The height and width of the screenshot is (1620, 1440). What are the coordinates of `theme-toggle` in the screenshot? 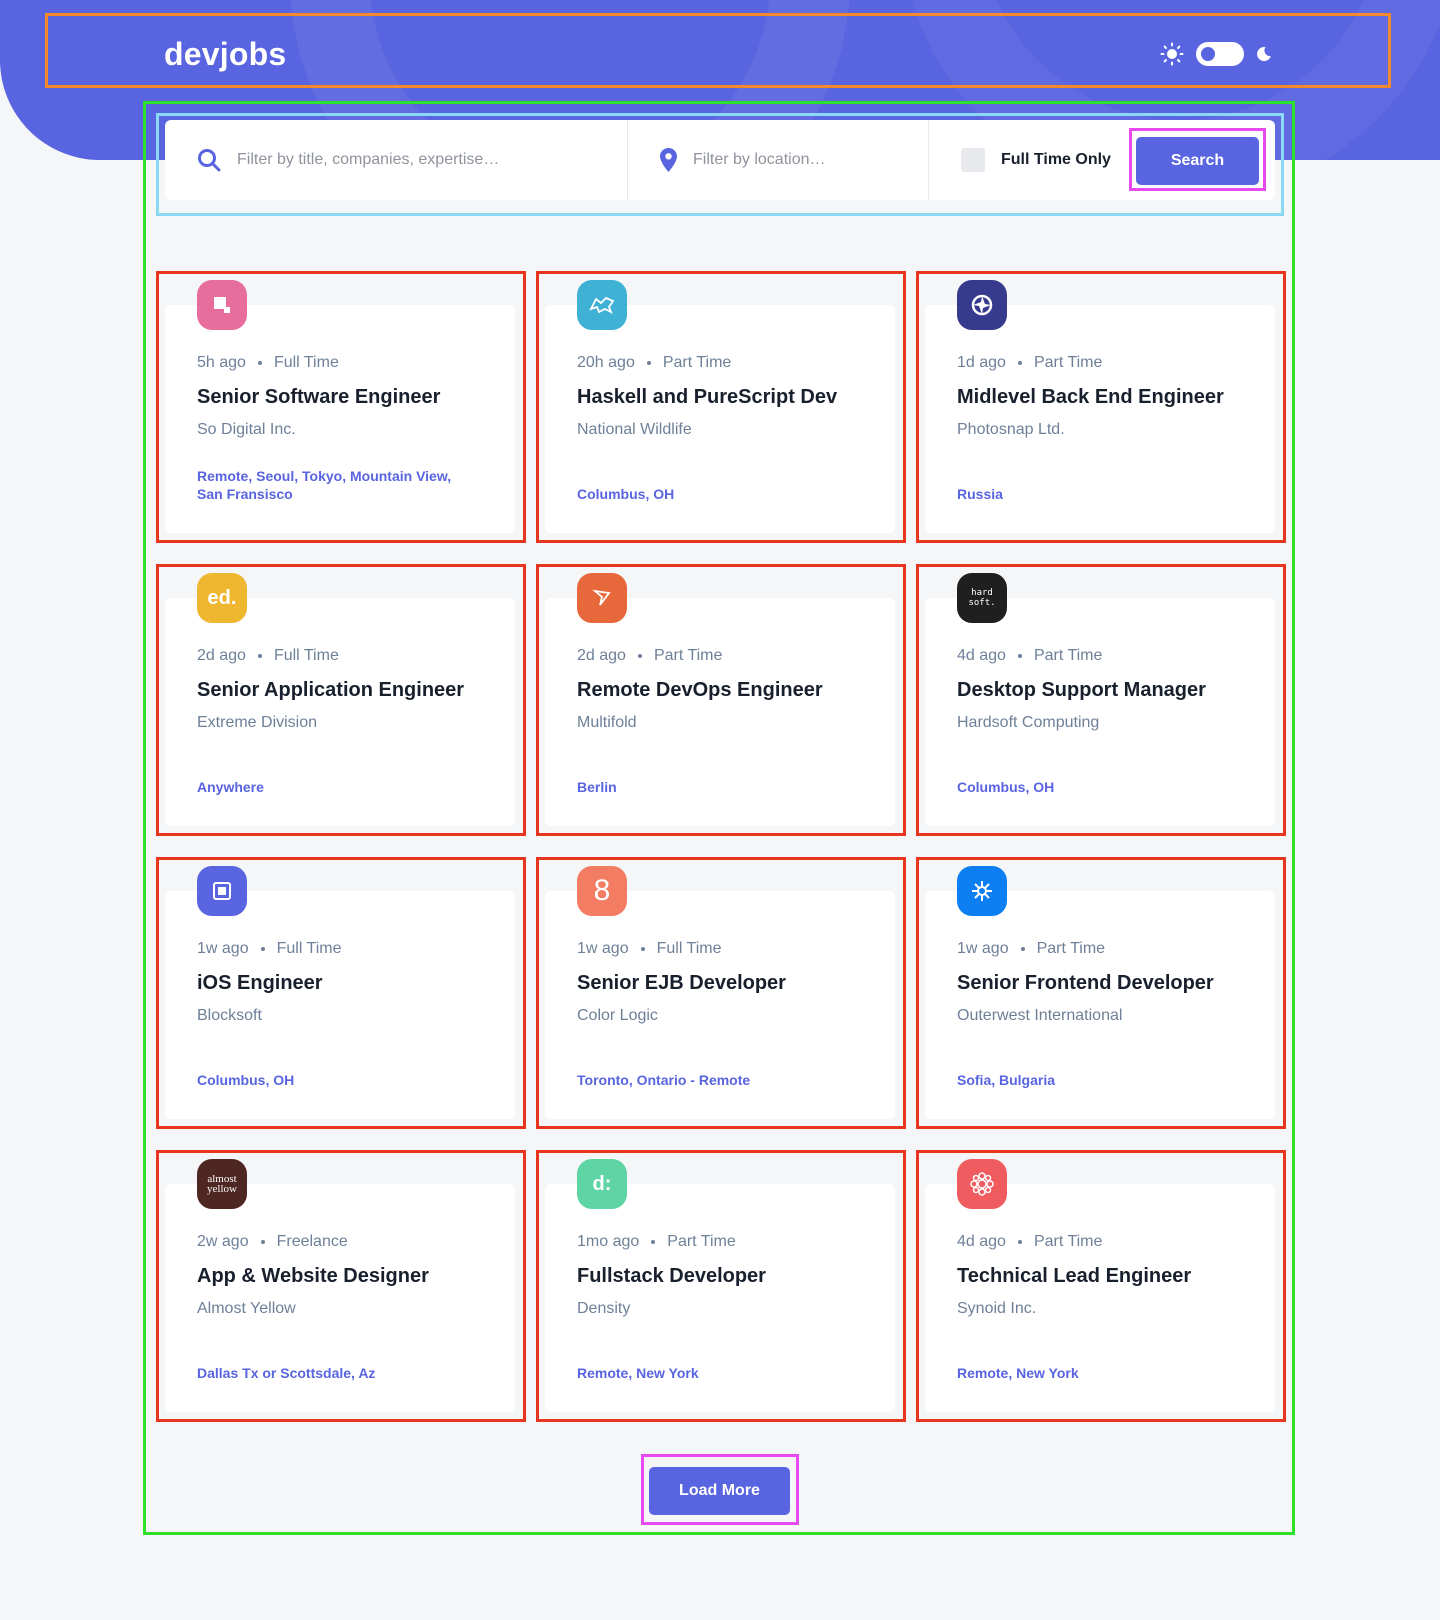 It's located at (1220, 54).